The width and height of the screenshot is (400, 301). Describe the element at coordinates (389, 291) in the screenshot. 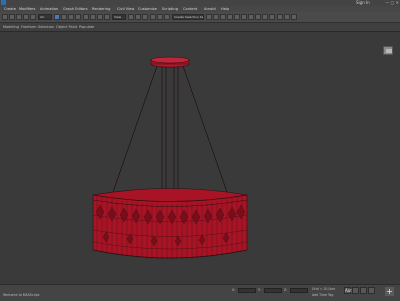

I see `add-button: +` at that location.